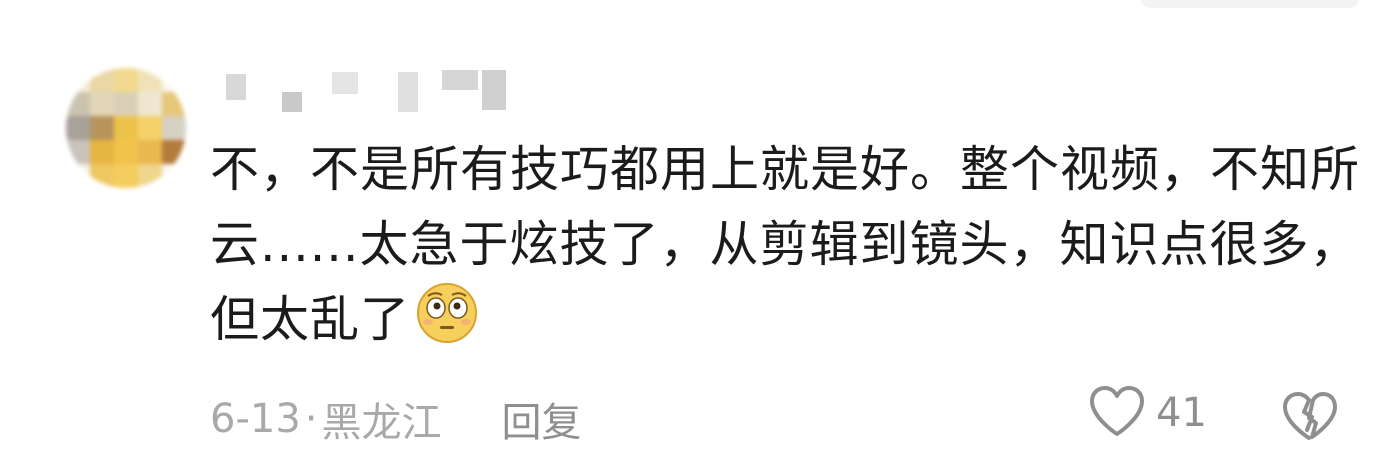 This screenshot has width=1400, height=472. I want to click on like-button: 41, so click(1147, 413).